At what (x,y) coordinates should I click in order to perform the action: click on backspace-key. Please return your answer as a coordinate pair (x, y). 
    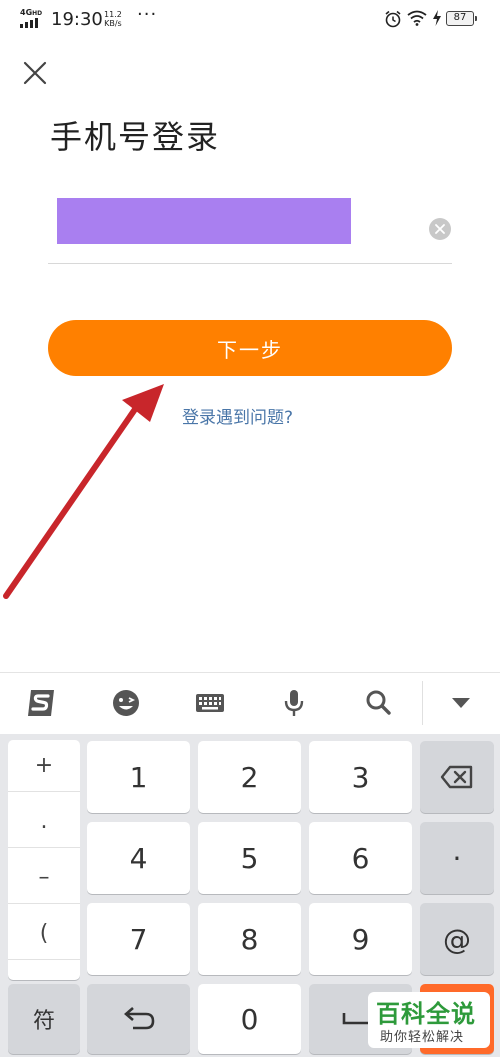
    Looking at the image, I should click on (457, 777).